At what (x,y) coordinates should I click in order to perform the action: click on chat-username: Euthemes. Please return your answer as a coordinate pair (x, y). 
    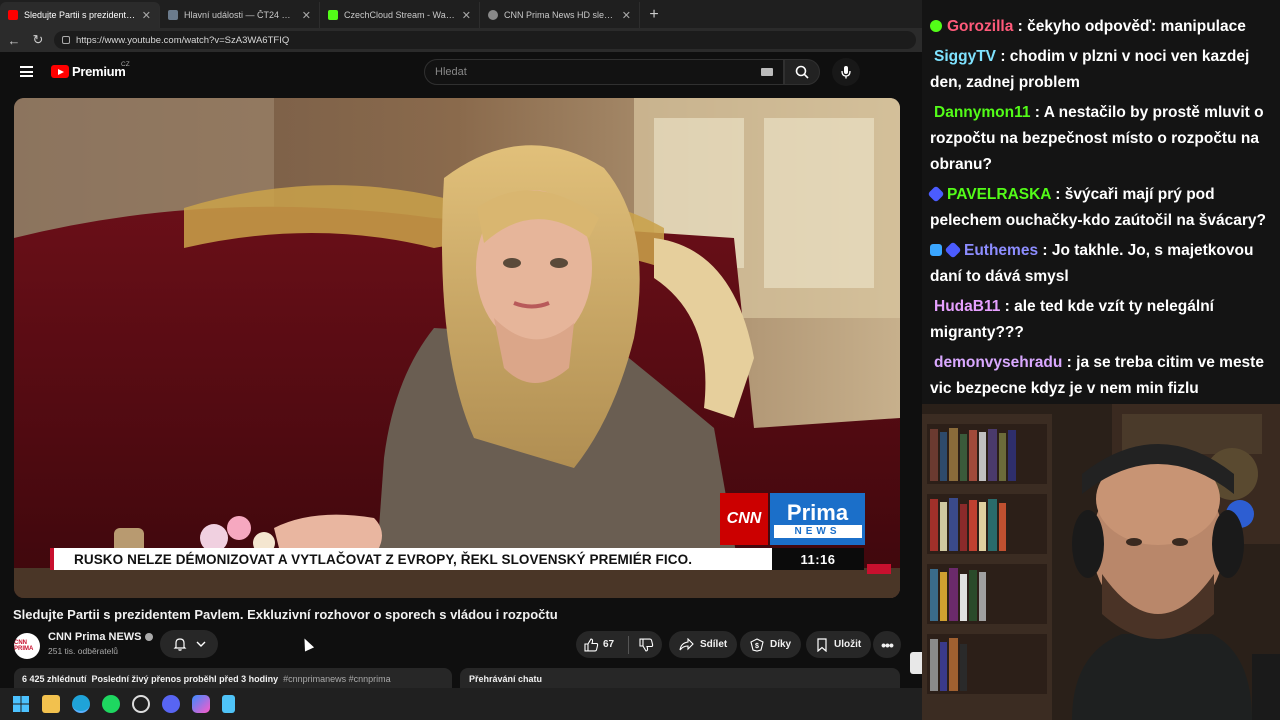
    Looking at the image, I should click on (1001, 250).